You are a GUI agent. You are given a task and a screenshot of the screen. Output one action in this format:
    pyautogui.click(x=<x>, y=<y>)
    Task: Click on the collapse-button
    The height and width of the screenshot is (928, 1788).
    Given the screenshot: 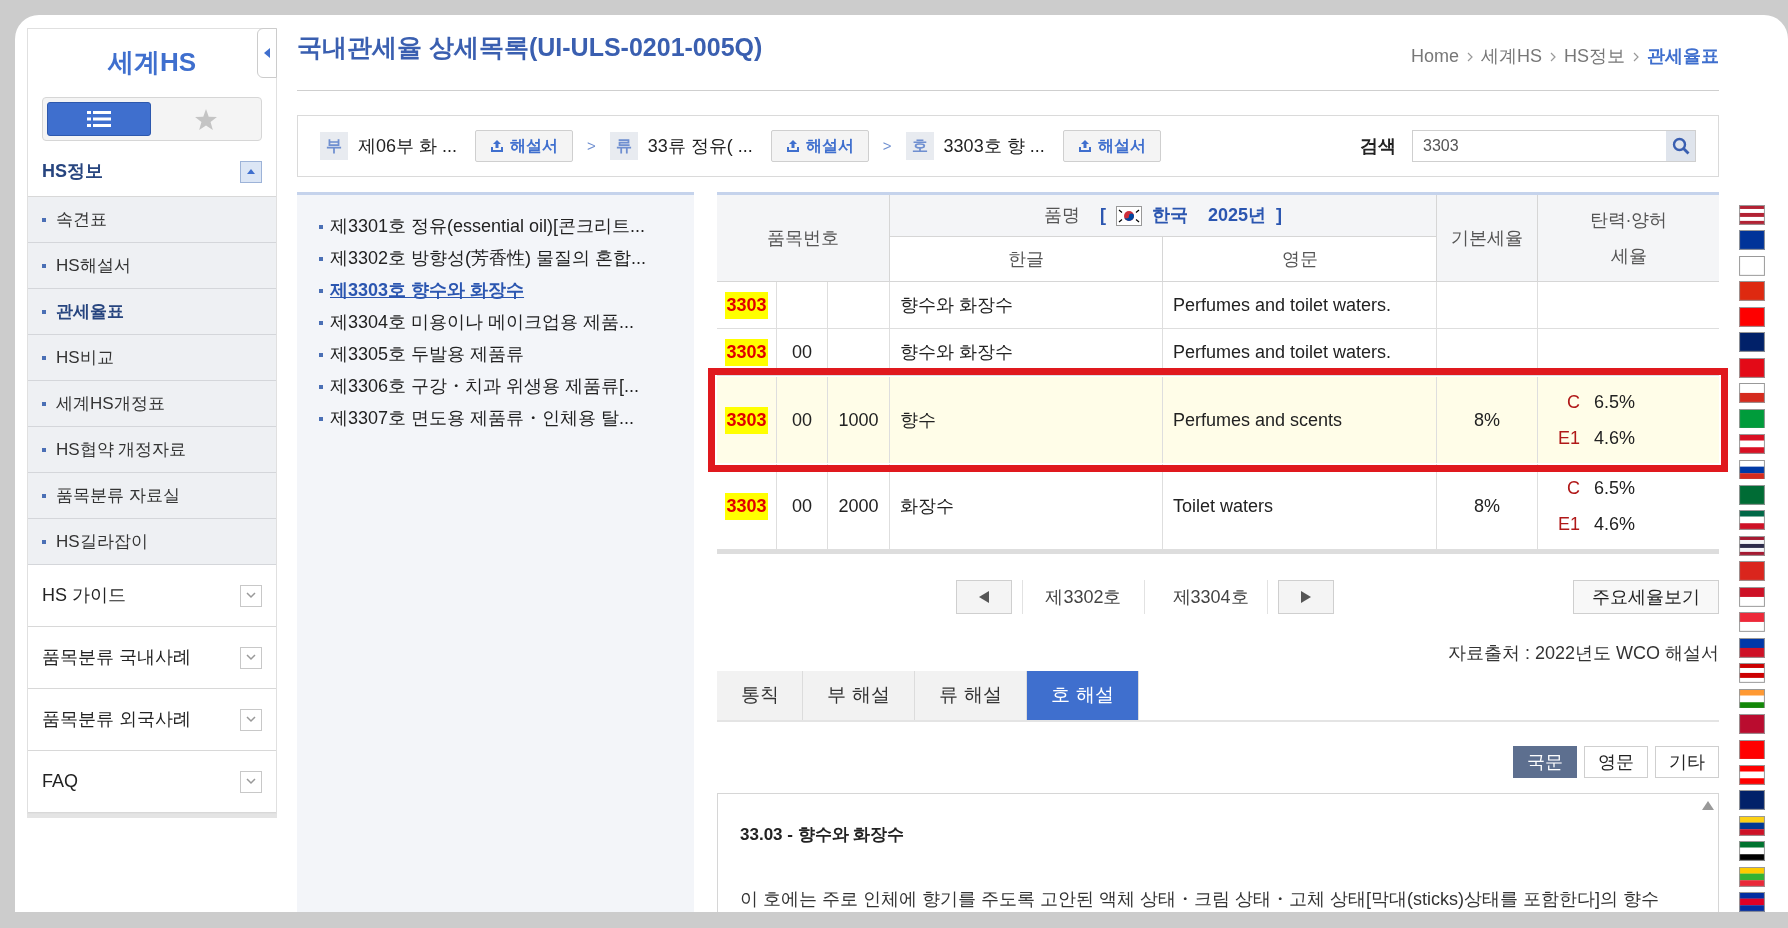 What is the action you would take?
    pyautogui.click(x=251, y=171)
    